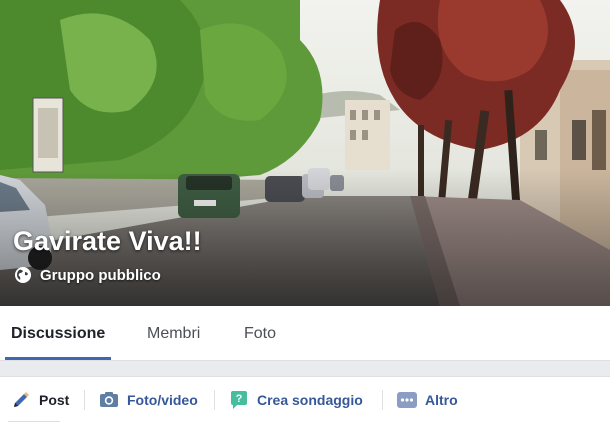  Describe the element at coordinates (34, 421) in the screenshot. I see `composer-active-indicator` at that location.